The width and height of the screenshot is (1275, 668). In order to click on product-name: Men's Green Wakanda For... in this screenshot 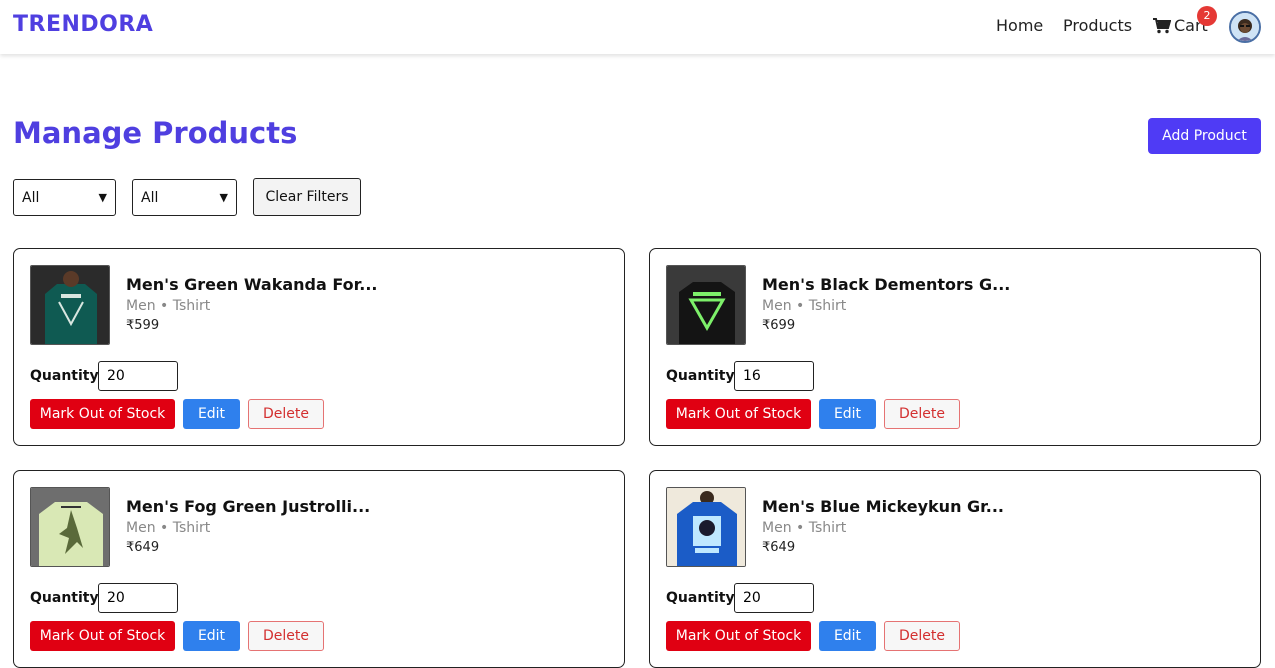, I will do `click(252, 284)`.